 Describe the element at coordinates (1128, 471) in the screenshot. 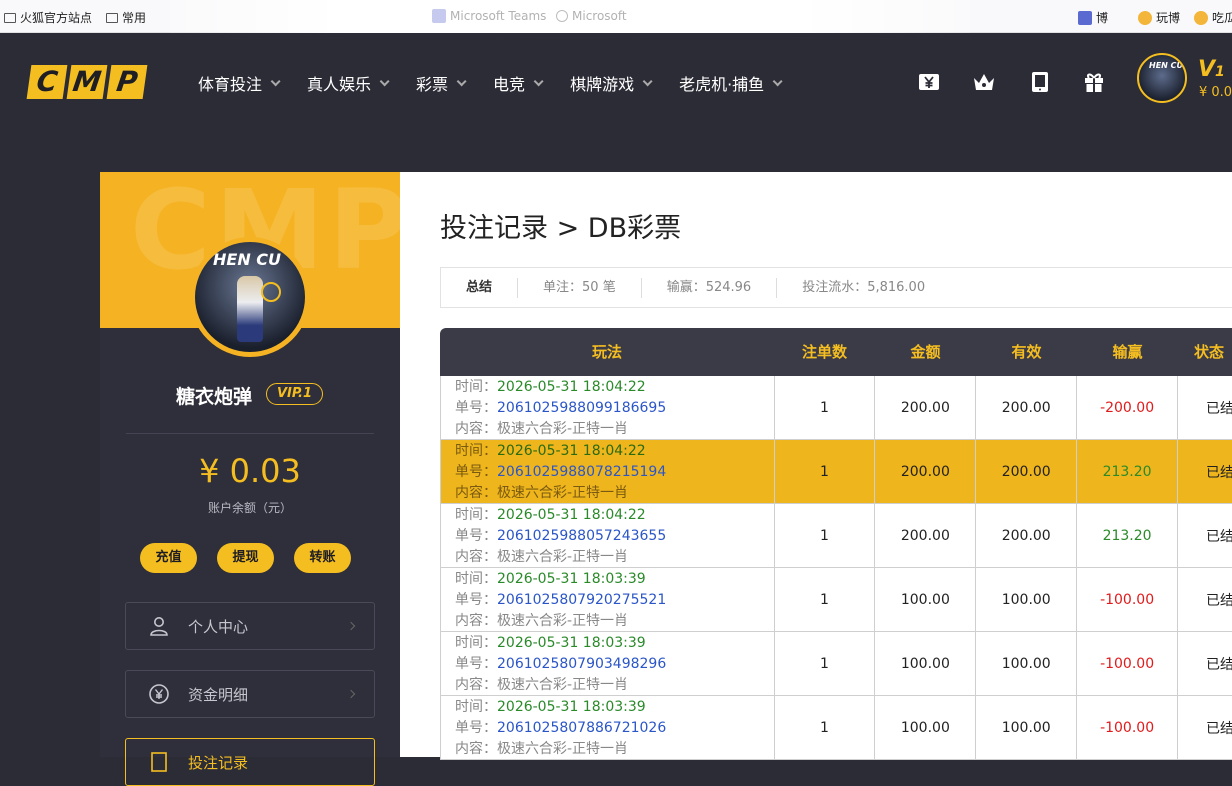

I see `win-loss: 213.20` at that location.